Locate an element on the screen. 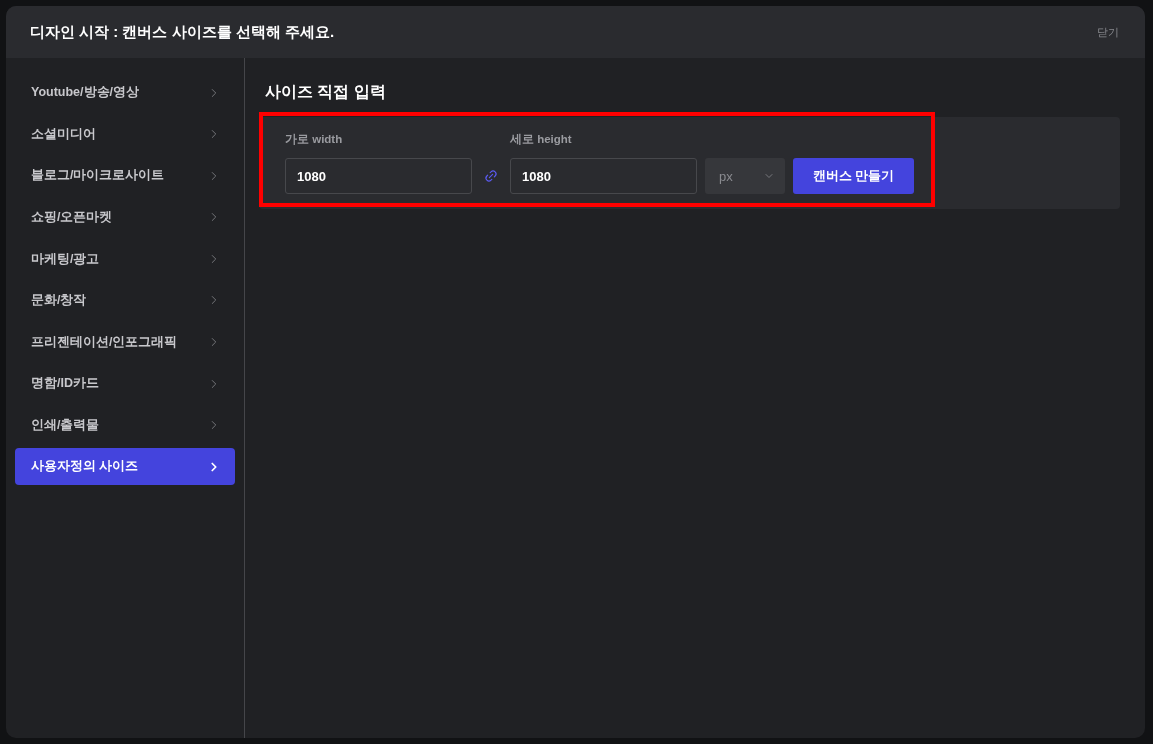 This screenshot has width=1153, height=744. sidebar-item: 소셜미디어 is located at coordinates (125, 134).